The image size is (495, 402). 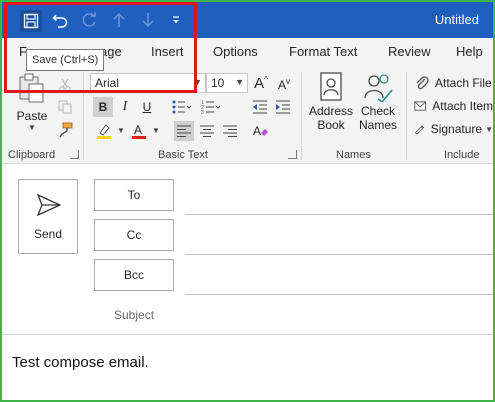 I want to click on align-right-button, so click(x=230, y=131).